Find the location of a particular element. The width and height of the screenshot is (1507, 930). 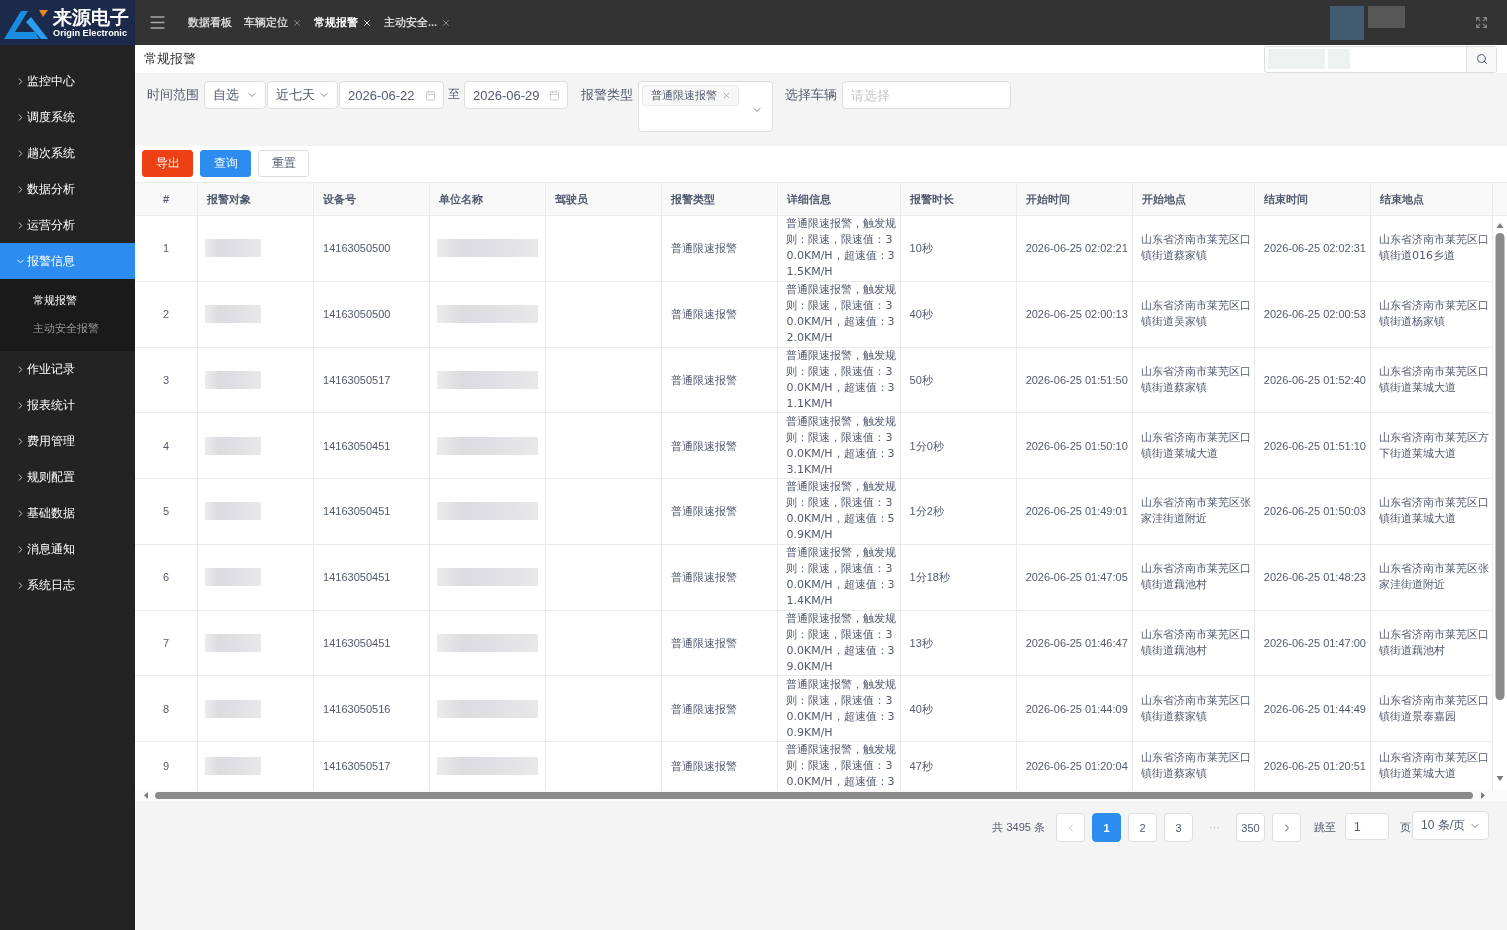

action-button: 导出 is located at coordinates (167, 163).